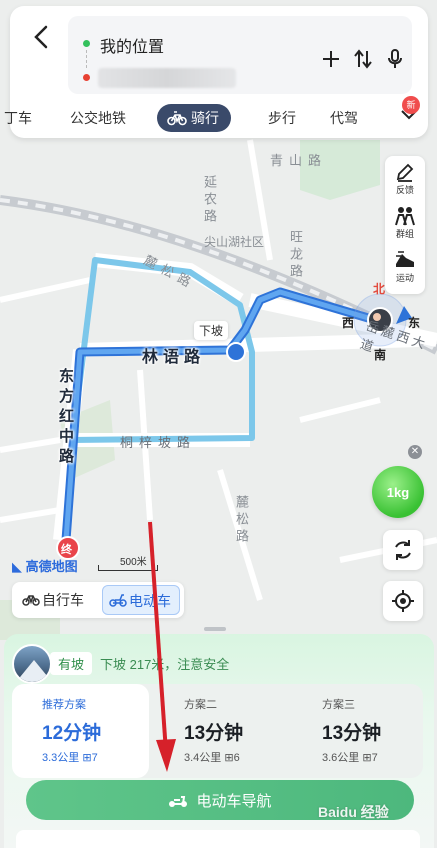 The image size is (437, 848). What do you see at coordinates (240, 55) in the screenshot?
I see `route-inputs: 我的位置` at bounding box center [240, 55].